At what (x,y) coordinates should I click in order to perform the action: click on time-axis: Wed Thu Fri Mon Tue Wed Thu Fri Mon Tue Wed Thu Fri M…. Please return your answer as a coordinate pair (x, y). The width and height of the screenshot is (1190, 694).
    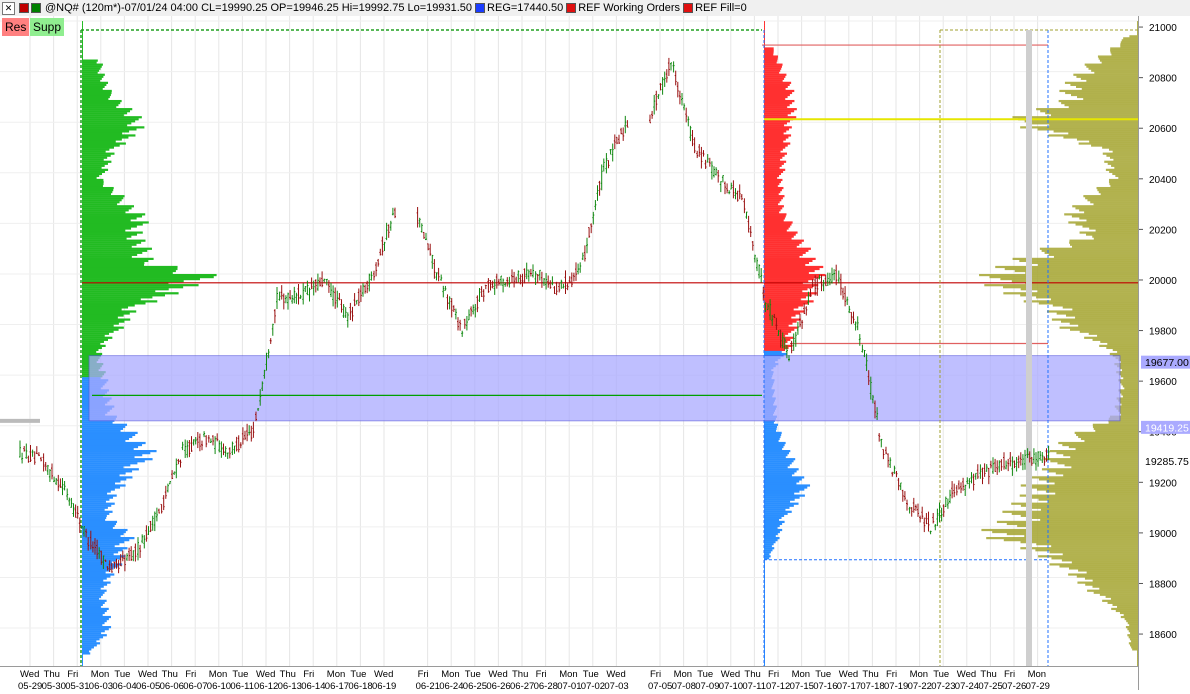
    Looking at the image, I should click on (569, 679).